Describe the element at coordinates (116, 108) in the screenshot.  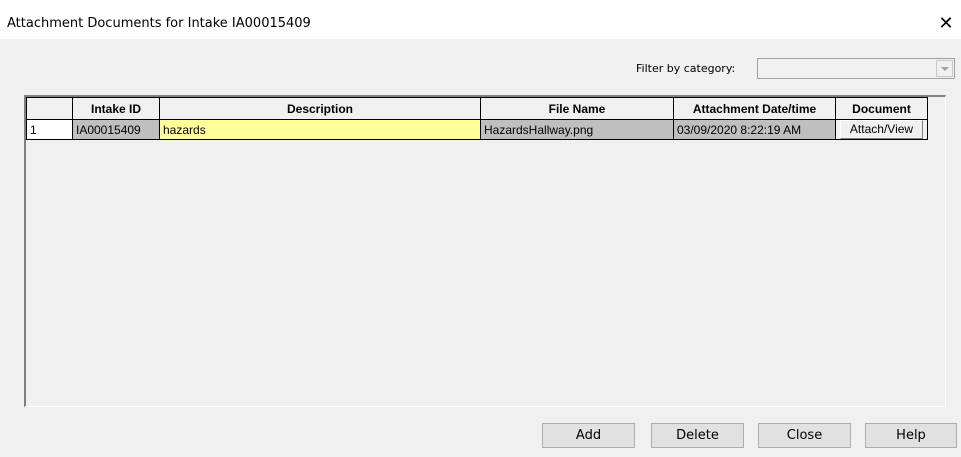
I see `column-header-intake-id: Intake ID` at that location.